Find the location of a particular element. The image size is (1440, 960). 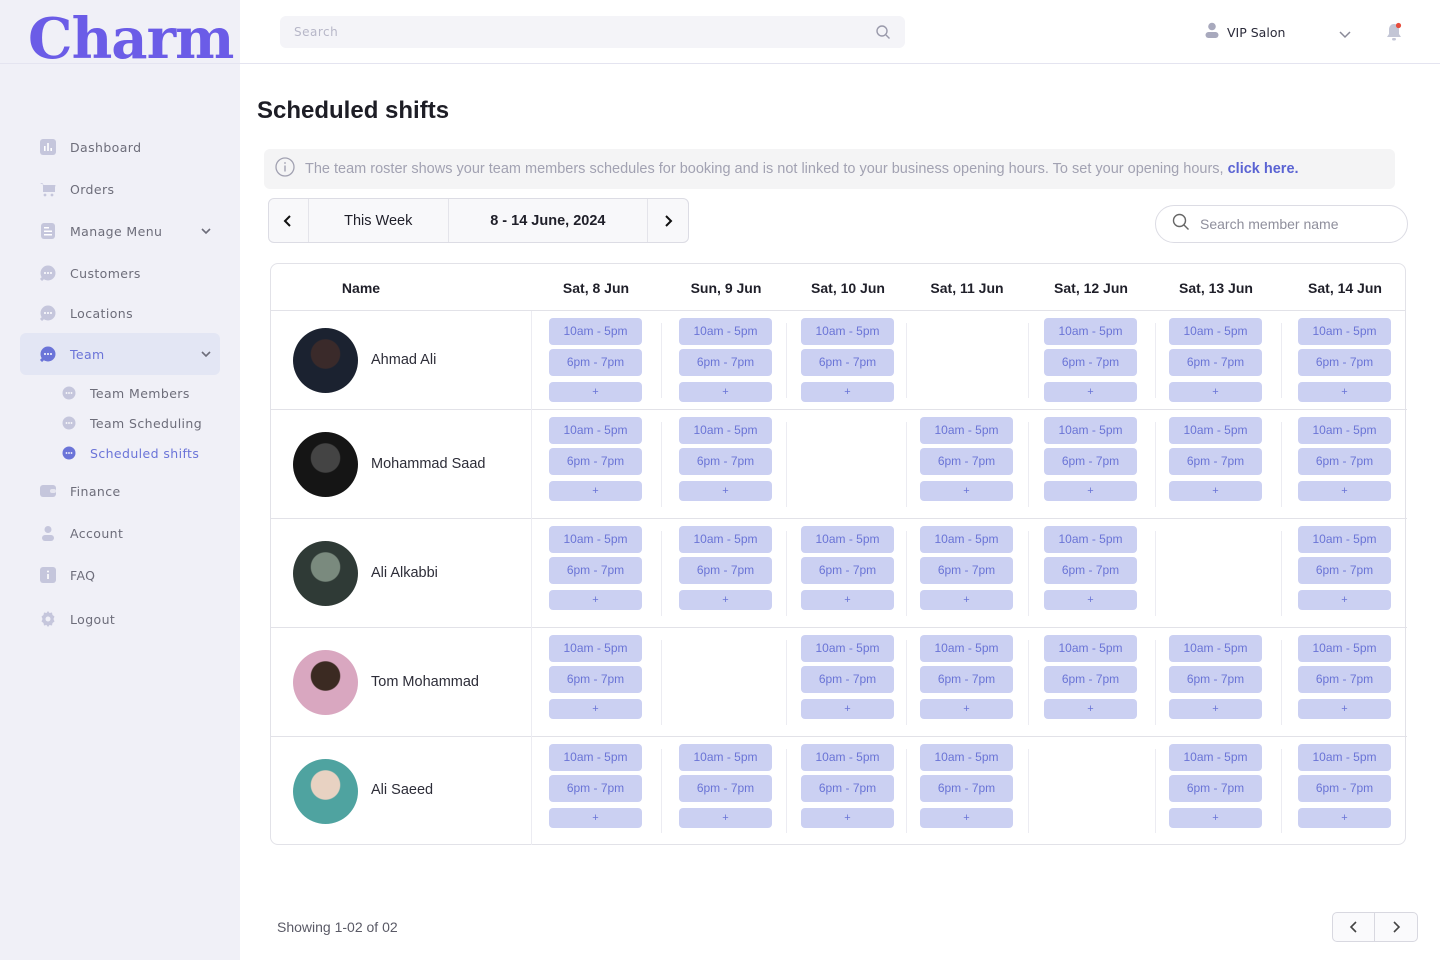

previous-page-button is located at coordinates (1354, 927).